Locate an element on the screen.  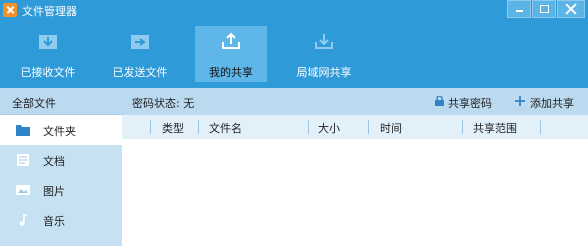
add-share-button: 添加共享 is located at coordinates (552, 103).